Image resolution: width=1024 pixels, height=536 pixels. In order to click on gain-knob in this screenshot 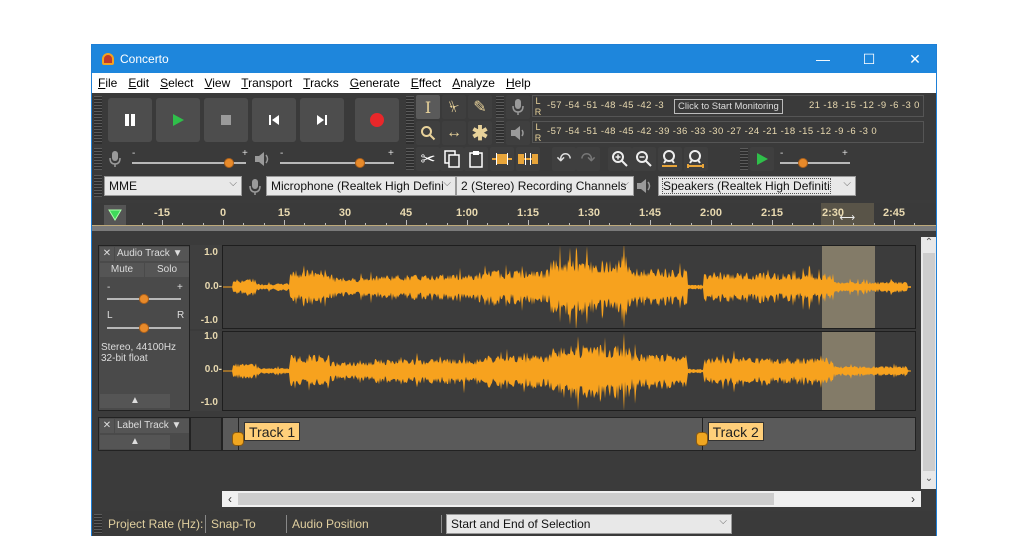, I will do `click(144, 299)`.